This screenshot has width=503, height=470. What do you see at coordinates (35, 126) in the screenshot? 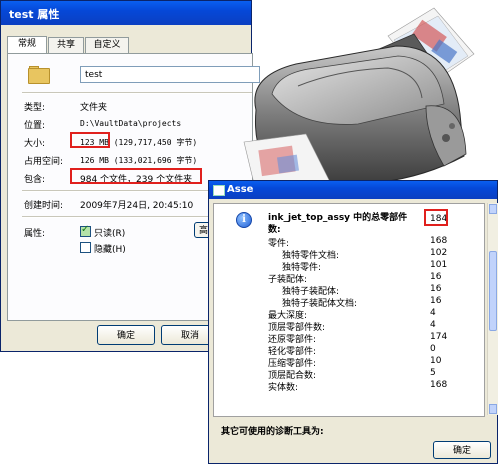
I see `location-label: 位置:` at bounding box center [35, 126].